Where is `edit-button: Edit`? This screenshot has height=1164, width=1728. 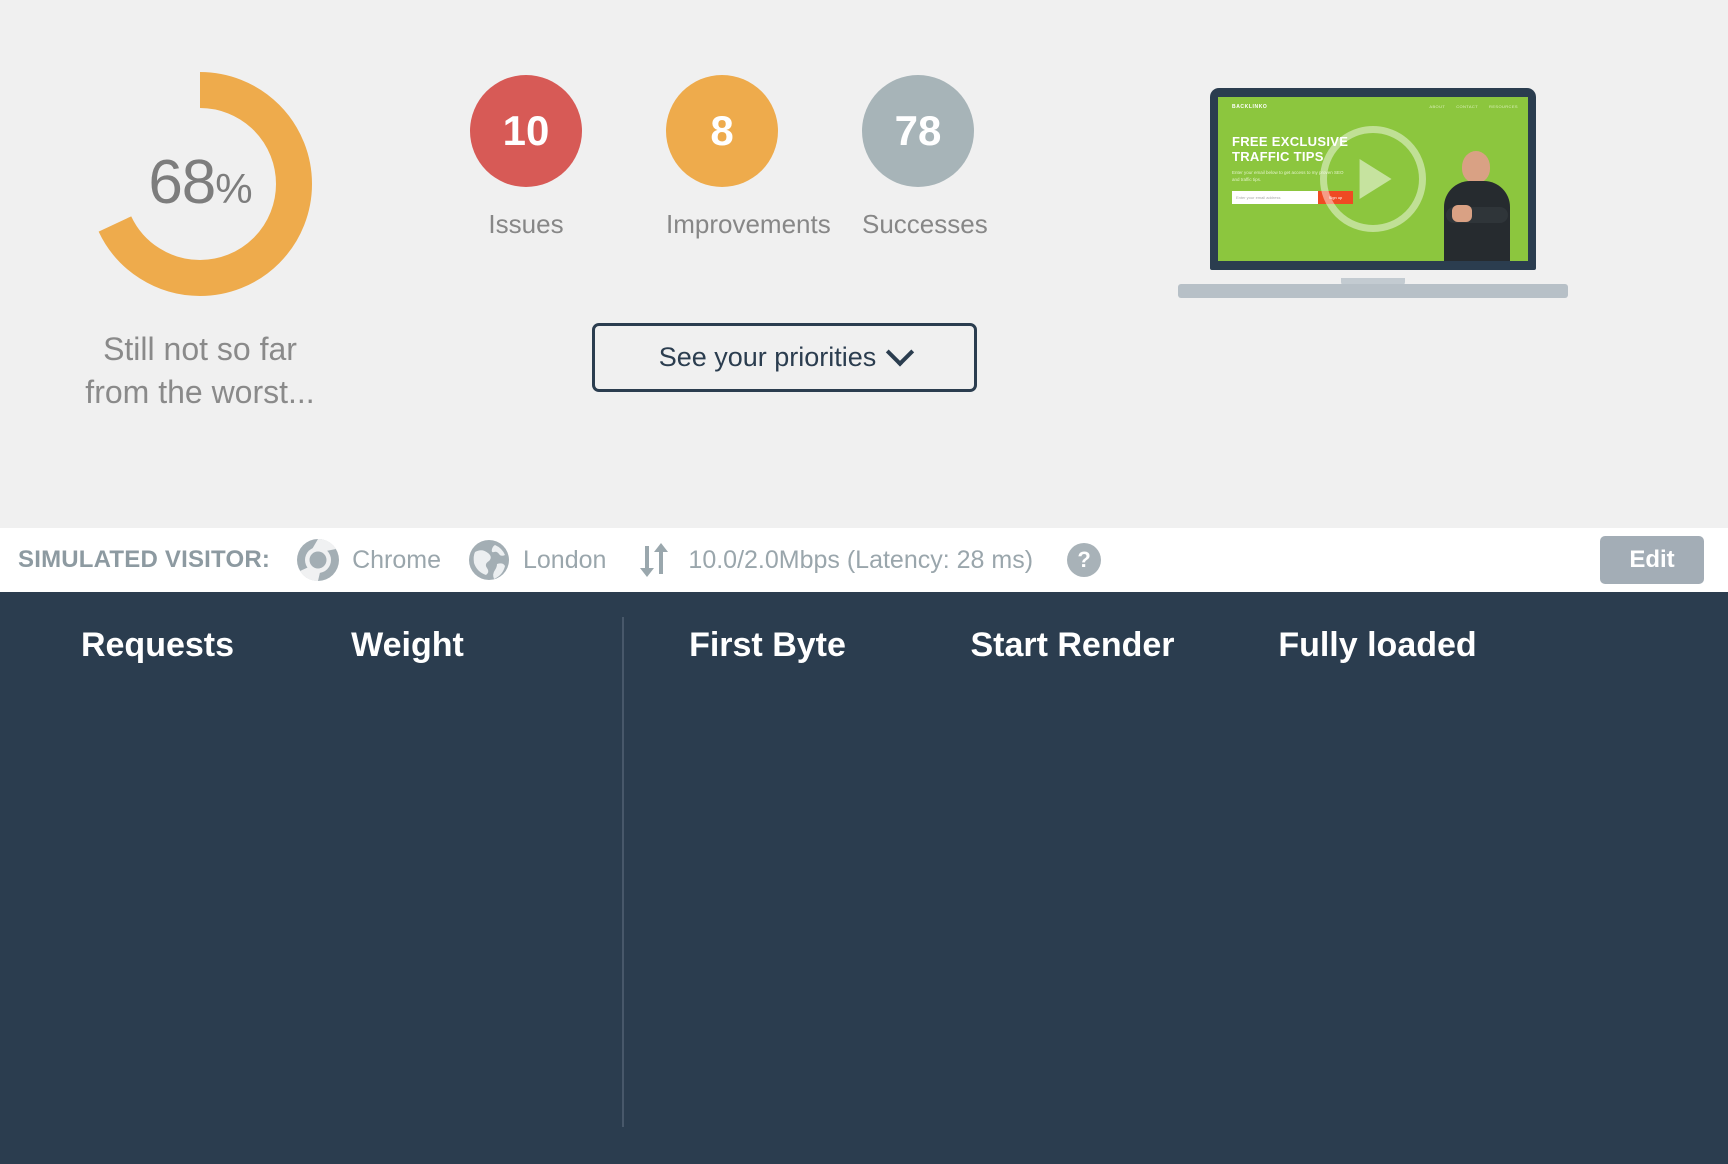 edit-button: Edit is located at coordinates (1652, 560).